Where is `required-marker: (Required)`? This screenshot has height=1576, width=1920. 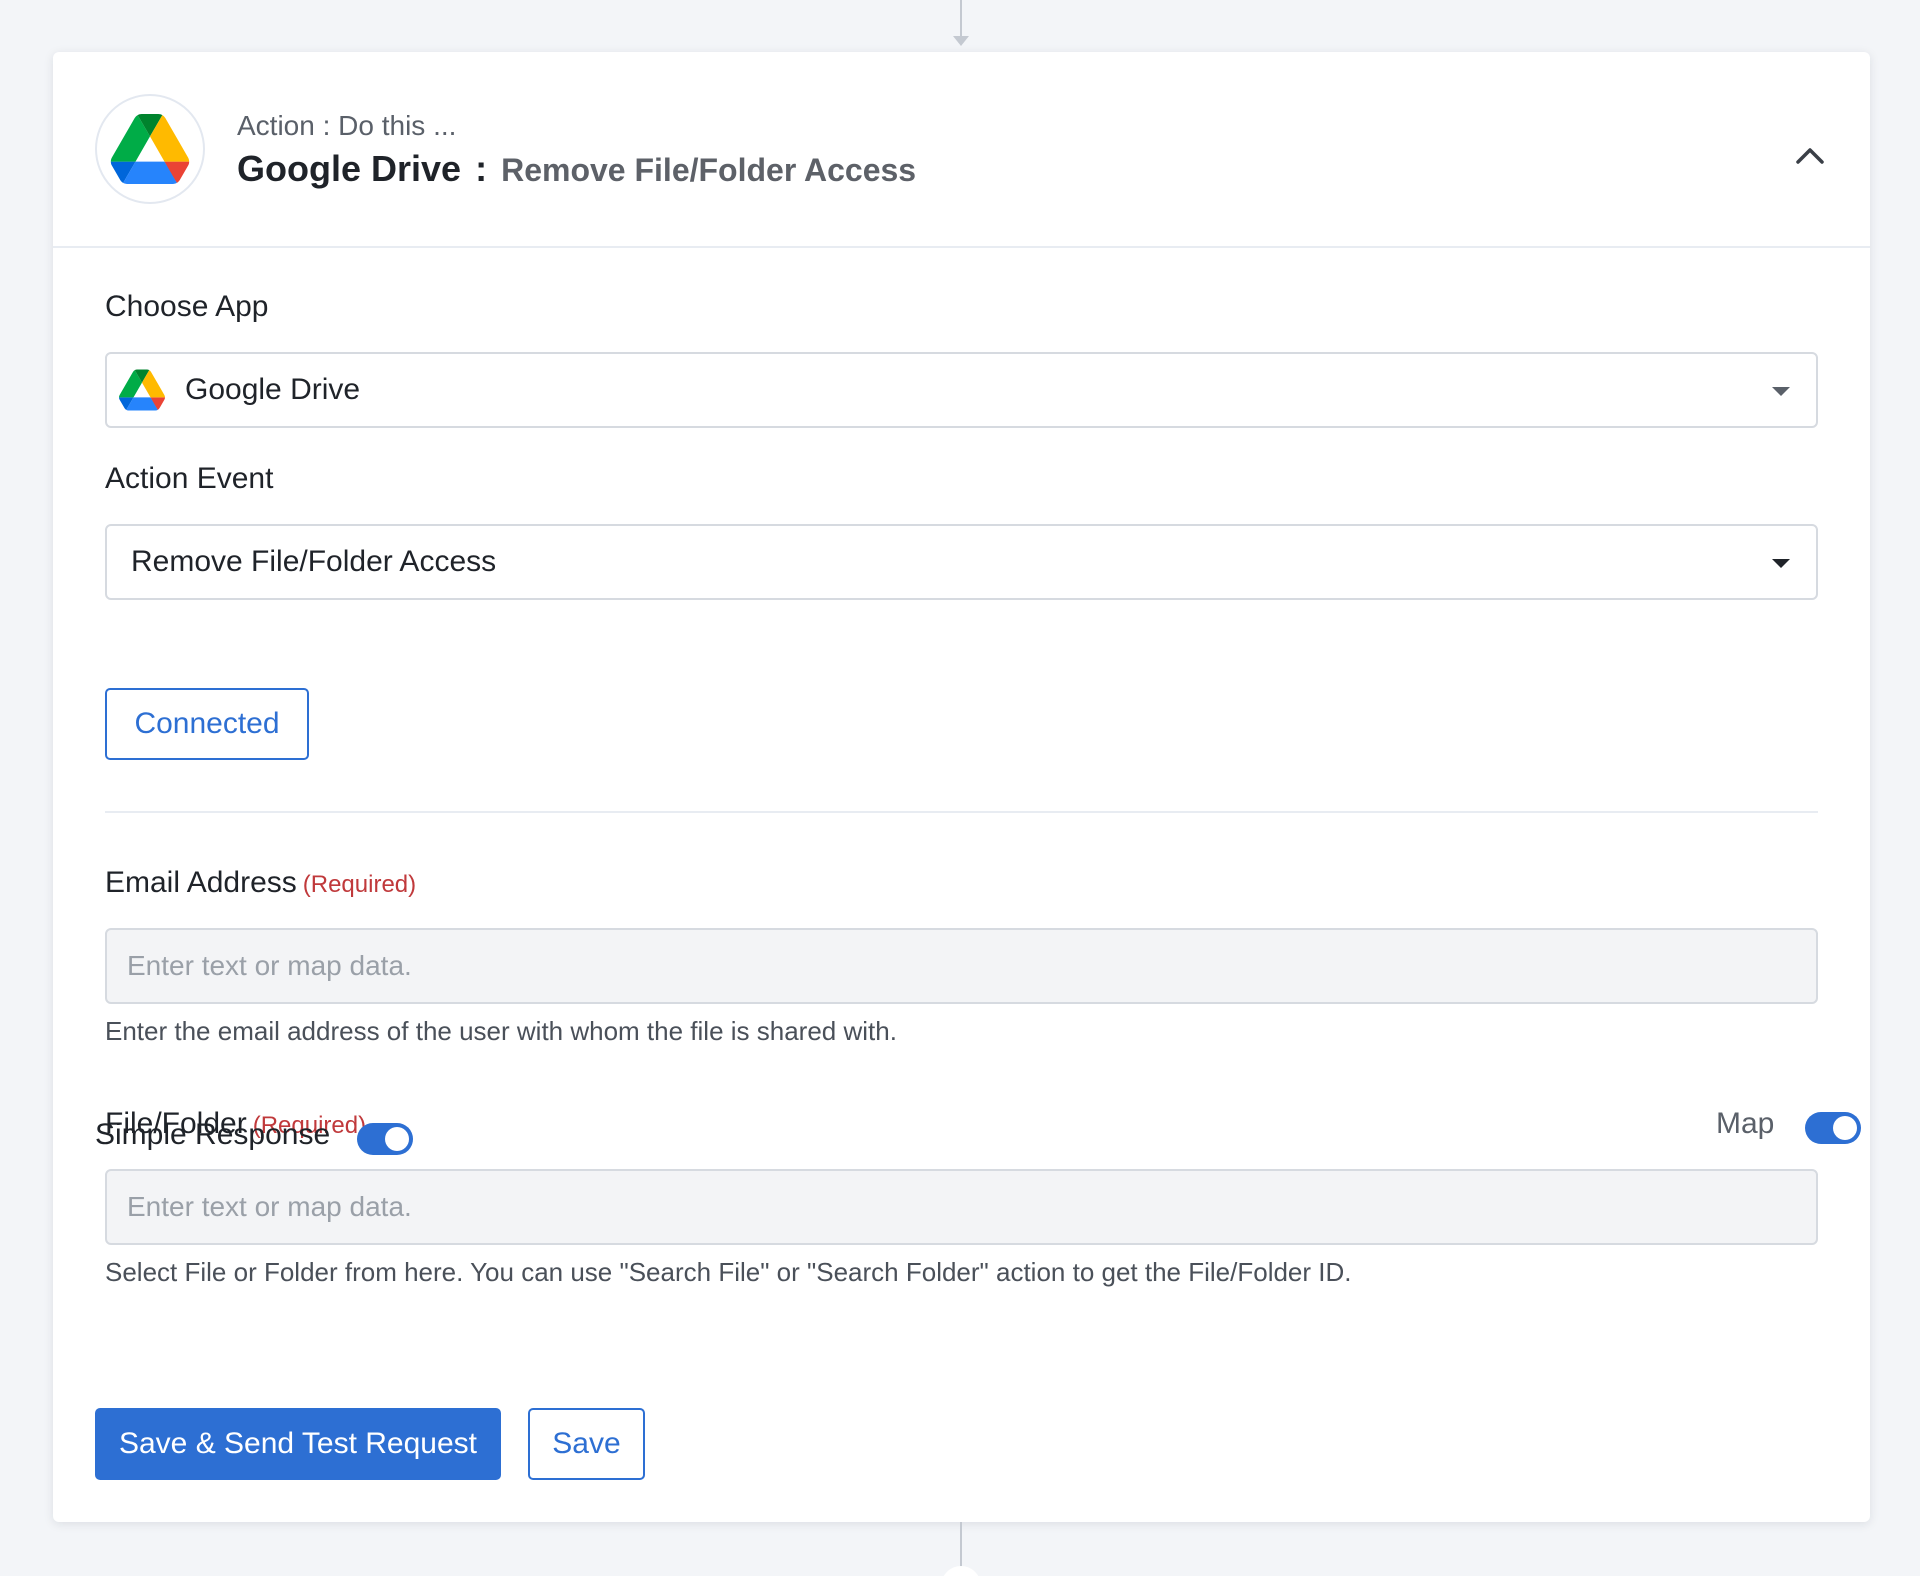 required-marker: (Required) is located at coordinates (359, 884).